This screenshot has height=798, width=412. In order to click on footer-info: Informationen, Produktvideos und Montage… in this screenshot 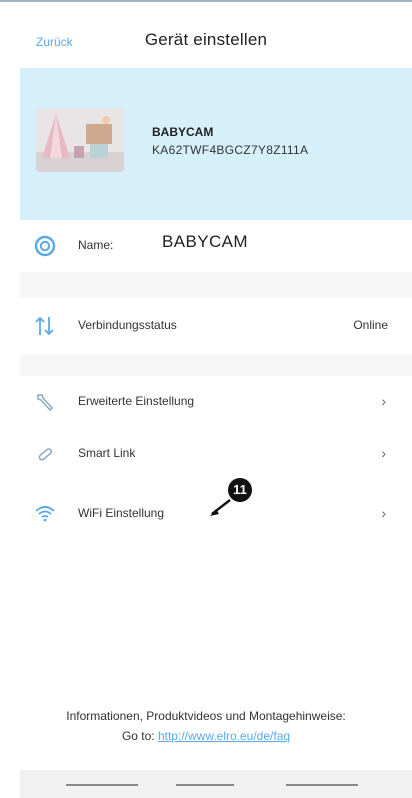, I will do `click(206, 726)`.